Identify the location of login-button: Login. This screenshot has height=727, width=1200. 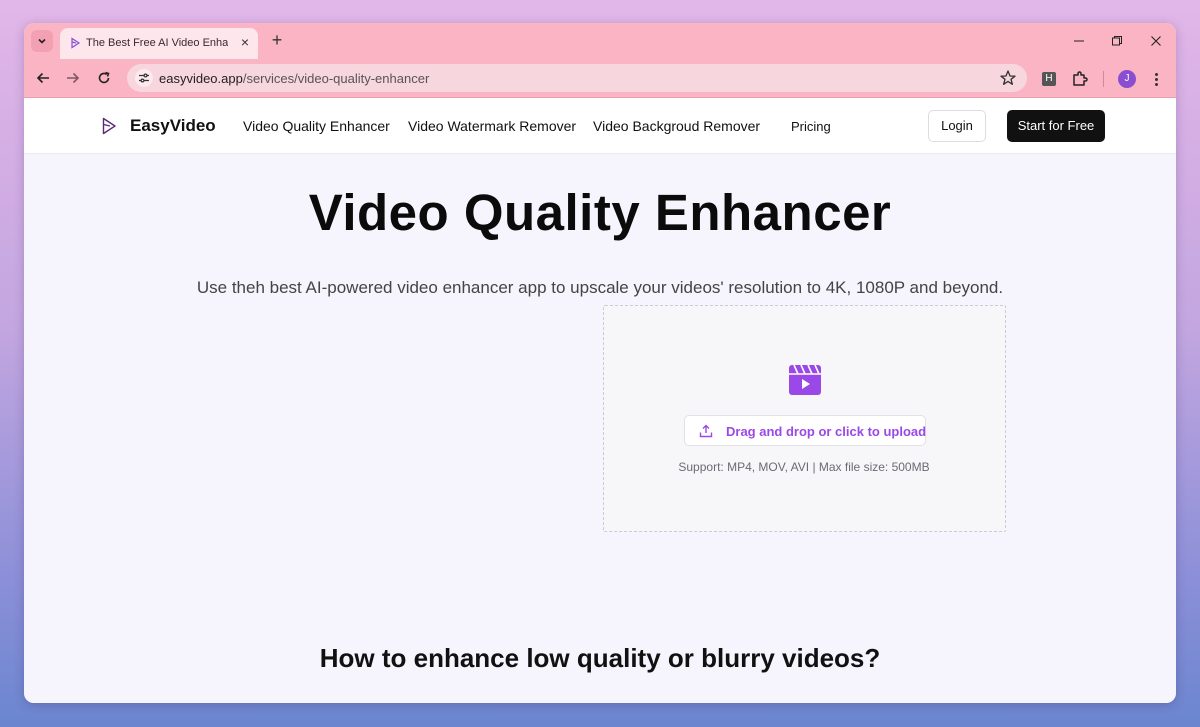
(957, 126).